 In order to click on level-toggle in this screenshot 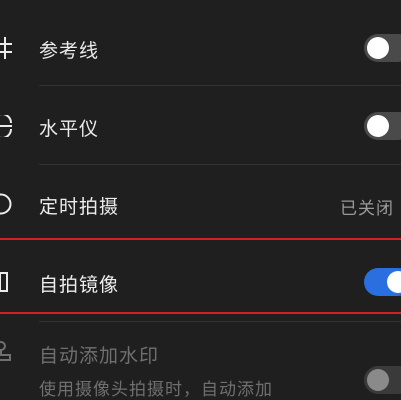, I will do `click(382, 126)`.